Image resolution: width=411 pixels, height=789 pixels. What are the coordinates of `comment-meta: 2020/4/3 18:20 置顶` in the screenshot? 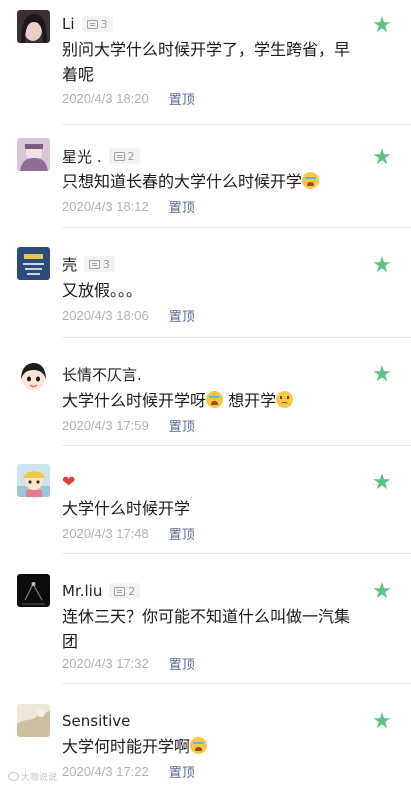 It's located at (128, 98).